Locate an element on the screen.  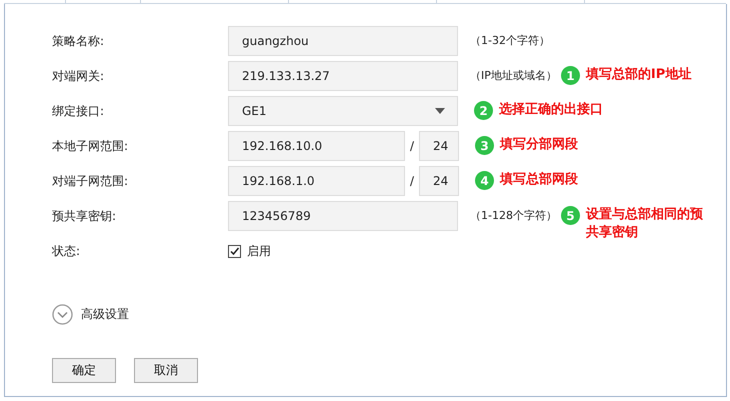
step-number: 3 is located at coordinates (484, 145).